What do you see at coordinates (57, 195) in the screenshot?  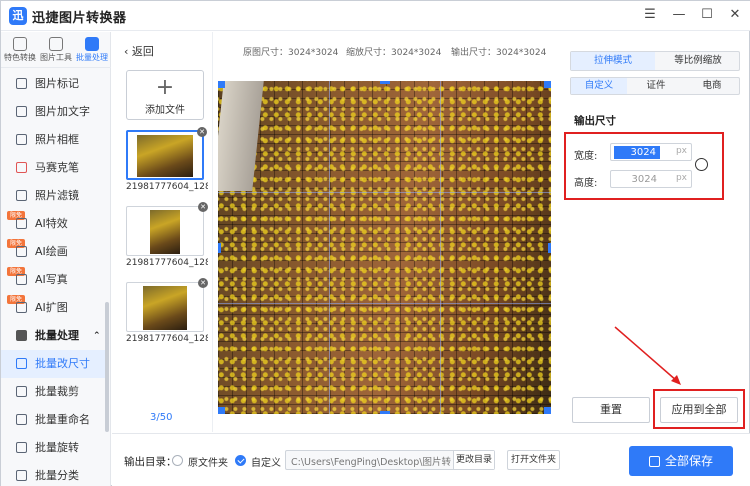 I see `sidebar-item-label: 照片滤镜` at bounding box center [57, 195].